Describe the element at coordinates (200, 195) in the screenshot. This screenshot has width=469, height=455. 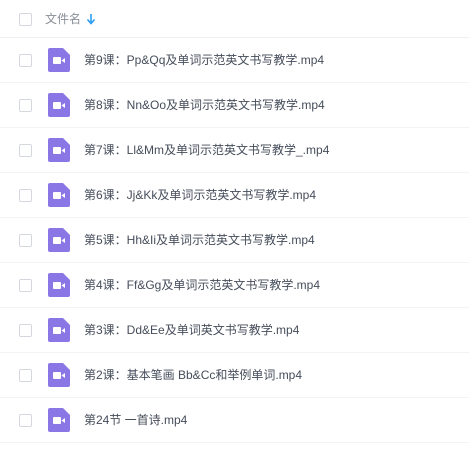
I see `file-name: 第6课：Jj&Kk及单词示范英文书写教学.mp4` at that location.